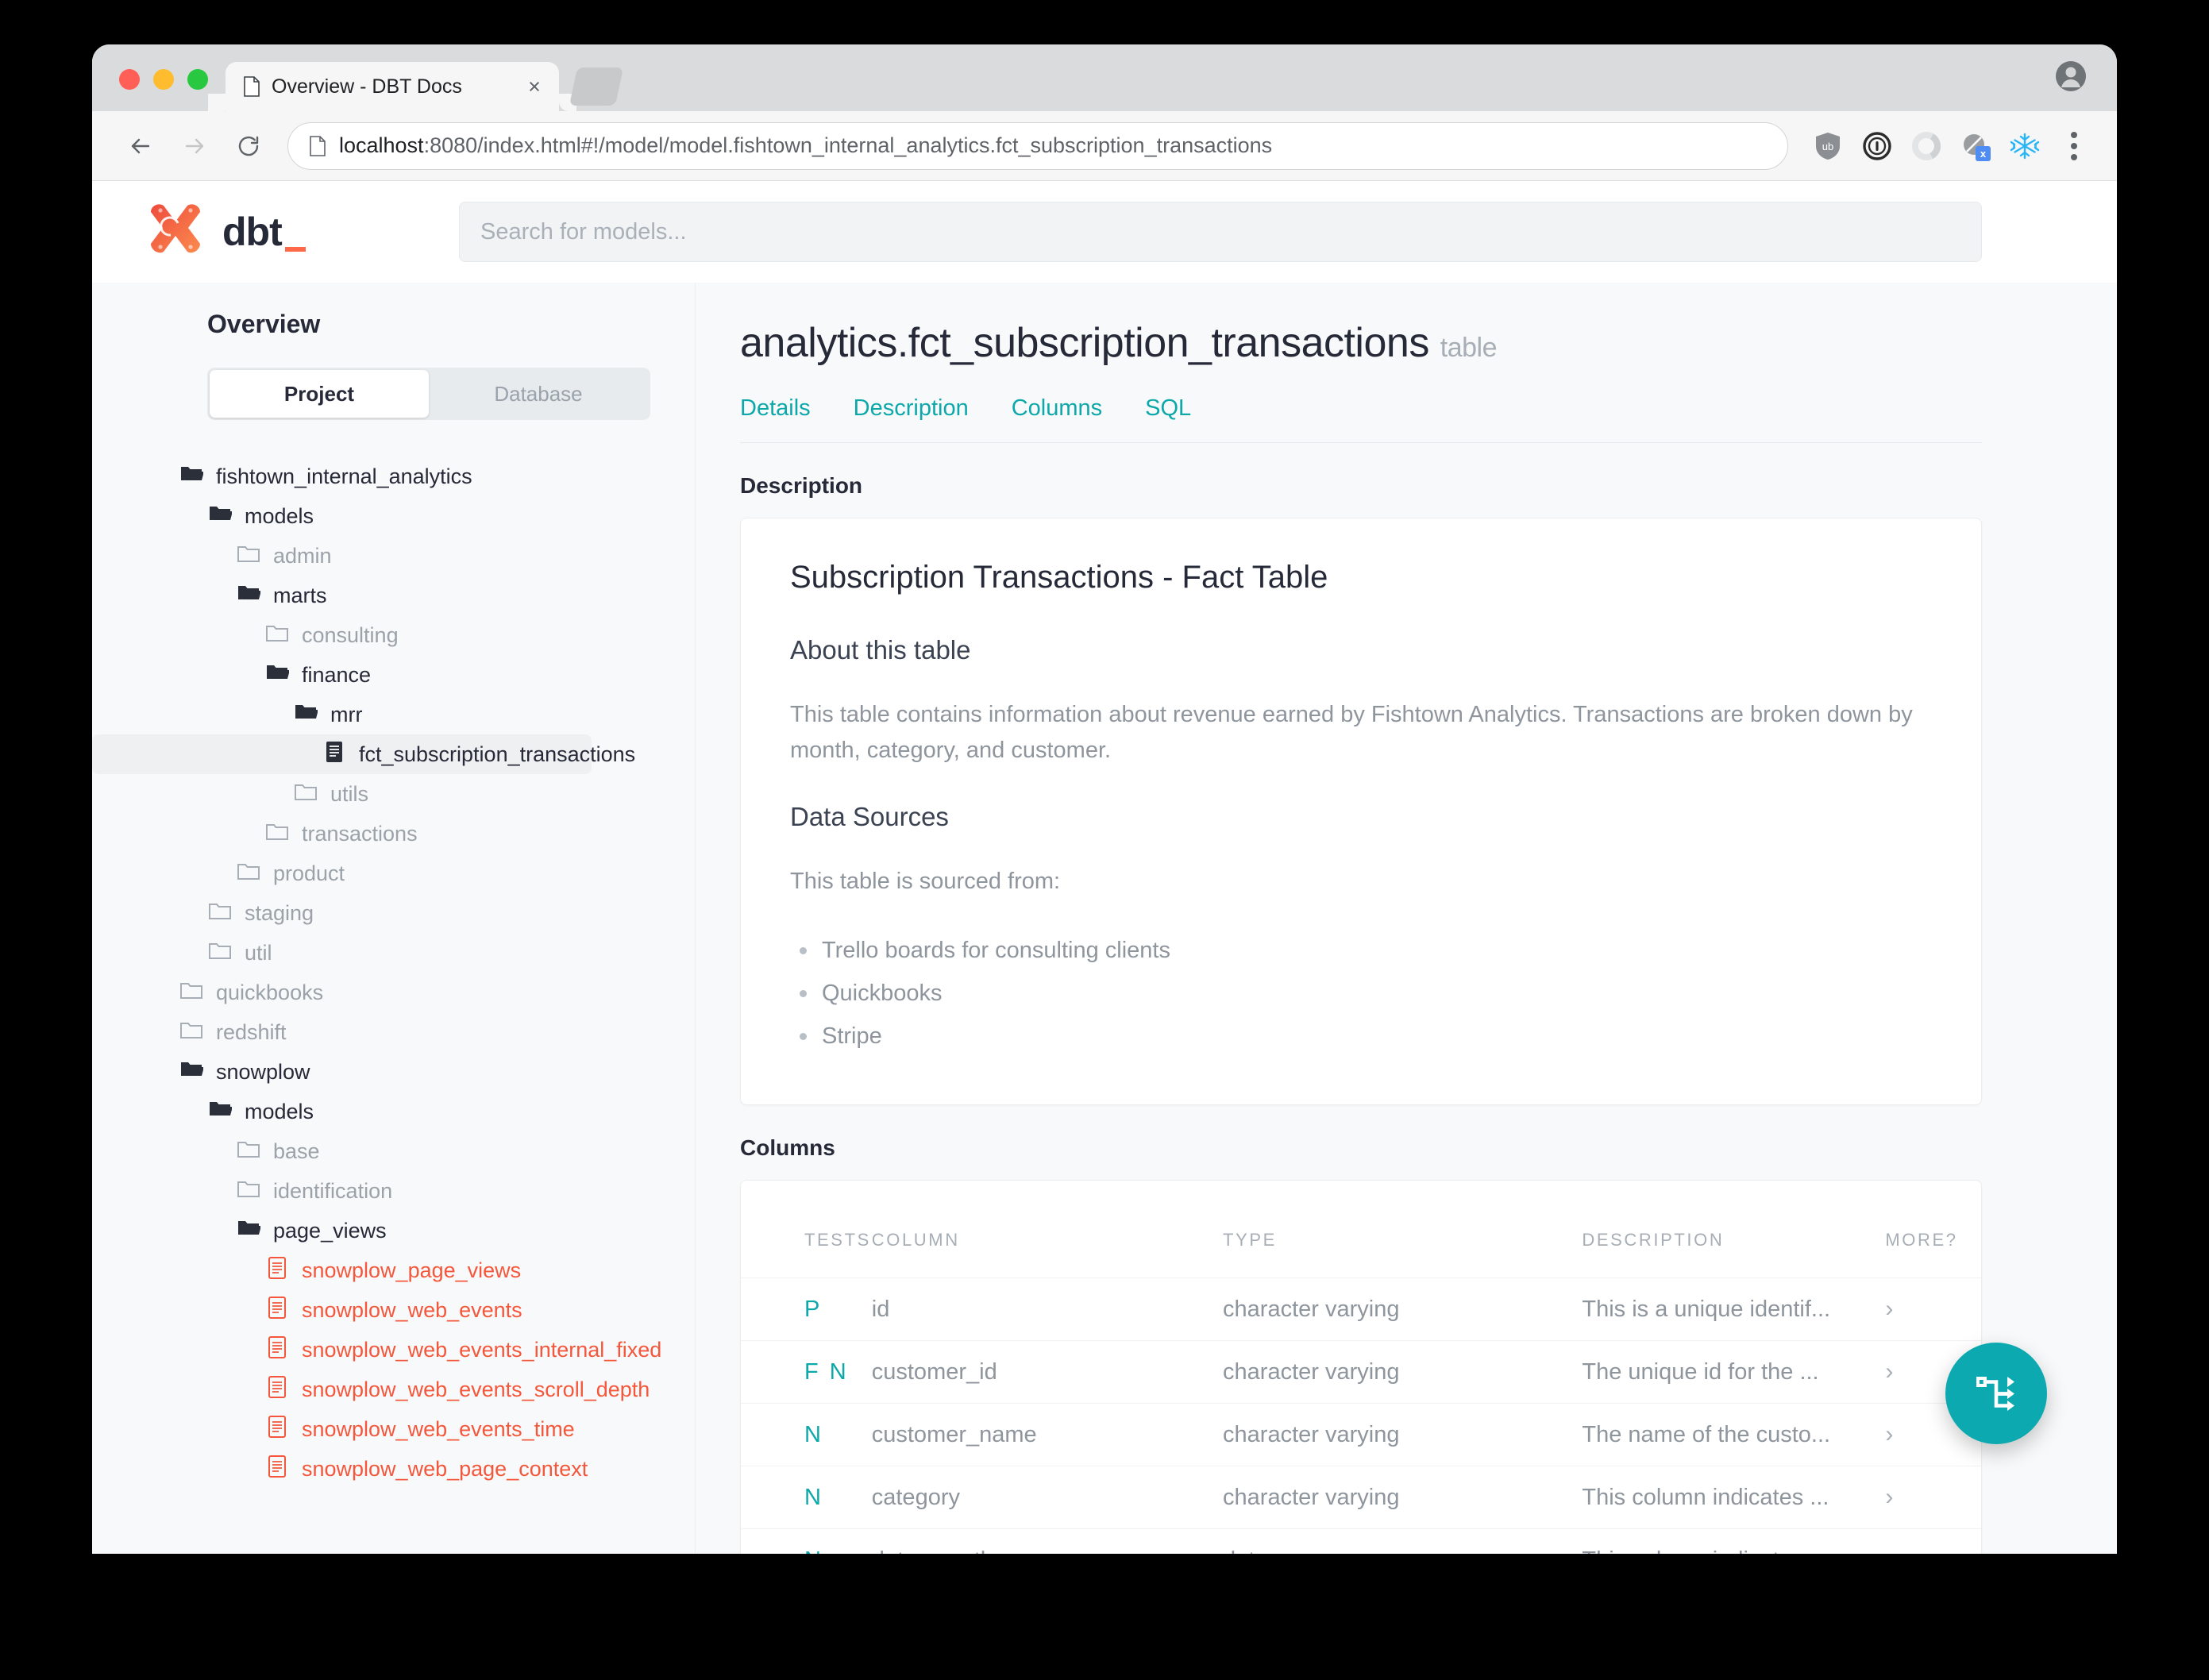 The width and height of the screenshot is (2209, 1680). Describe the element at coordinates (2074, 146) in the screenshot. I see `browser-menu-button` at that location.